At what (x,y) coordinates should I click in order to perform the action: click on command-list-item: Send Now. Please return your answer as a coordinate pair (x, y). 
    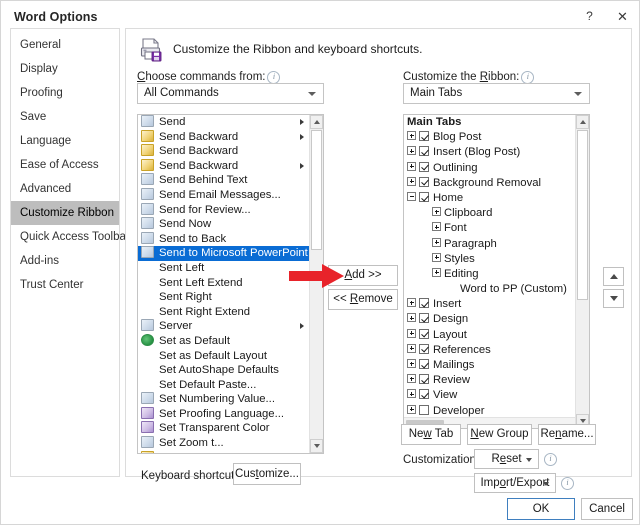
    Looking at the image, I should click on (223, 224).